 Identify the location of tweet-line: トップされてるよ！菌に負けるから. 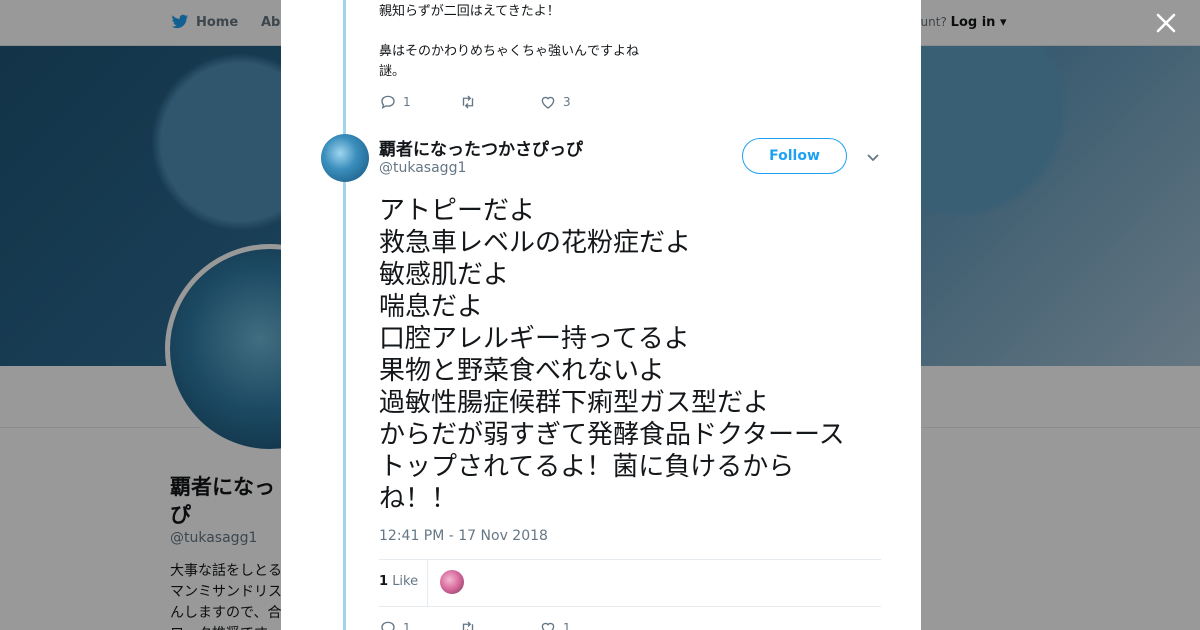
(587, 467).